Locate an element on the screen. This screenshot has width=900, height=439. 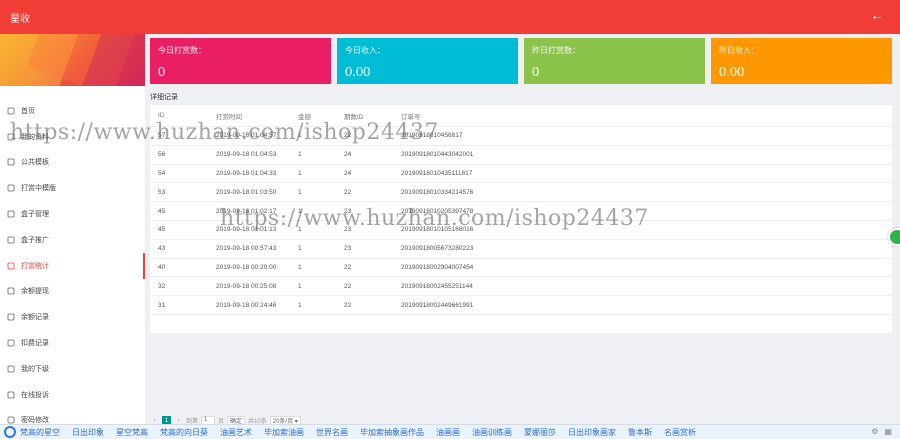
stat-card-value: 0.00 is located at coordinates (358, 71).